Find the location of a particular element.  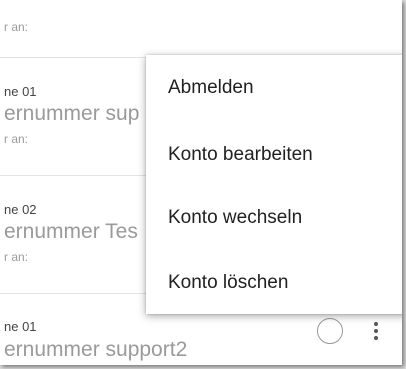

account-title: ne 02 is located at coordinates (20, 209).